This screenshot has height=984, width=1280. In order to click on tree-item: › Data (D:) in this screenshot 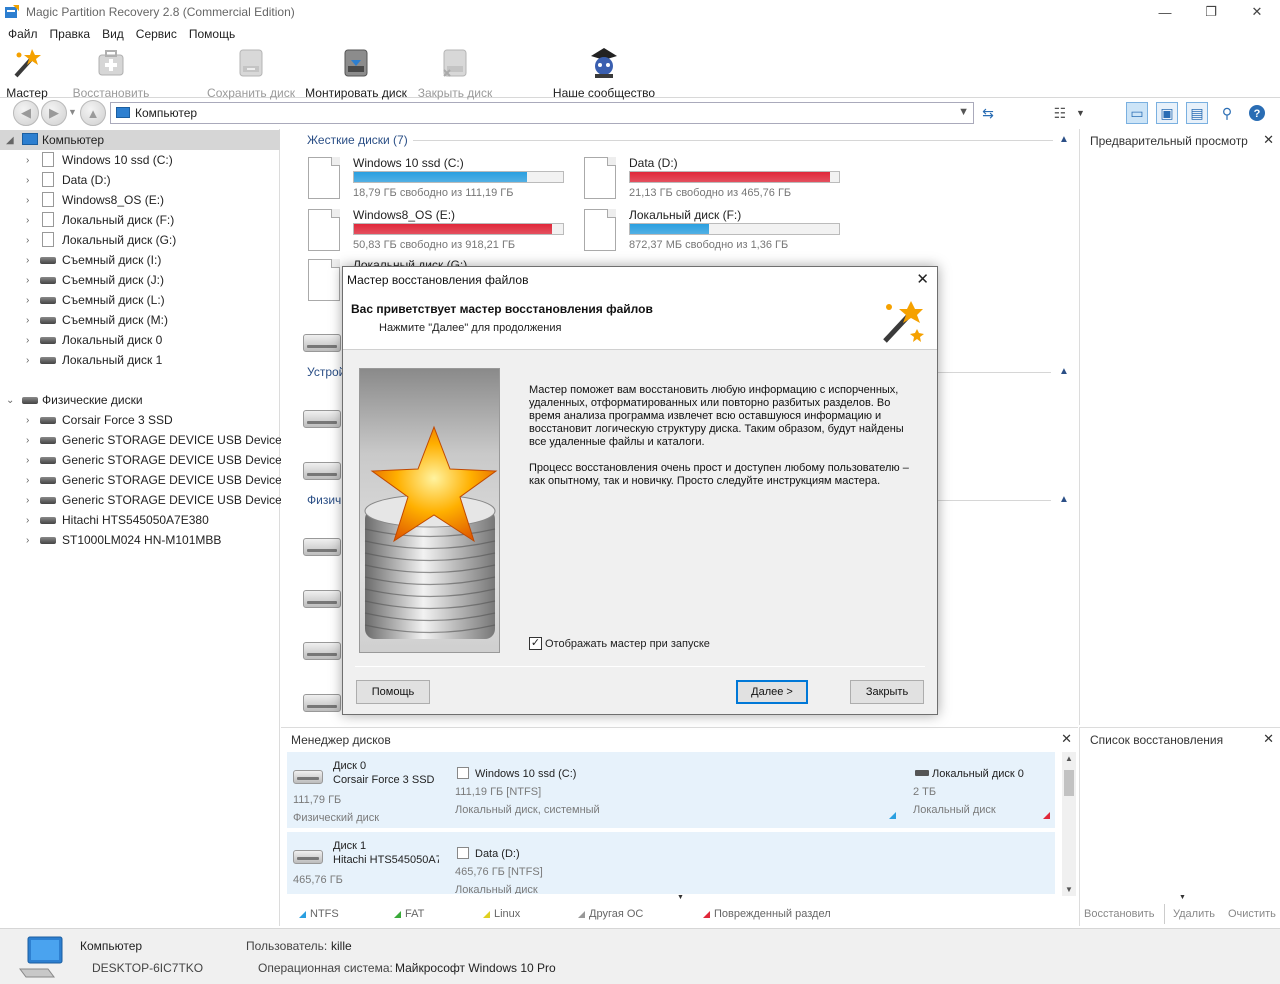, I will do `click(140, 180)`.